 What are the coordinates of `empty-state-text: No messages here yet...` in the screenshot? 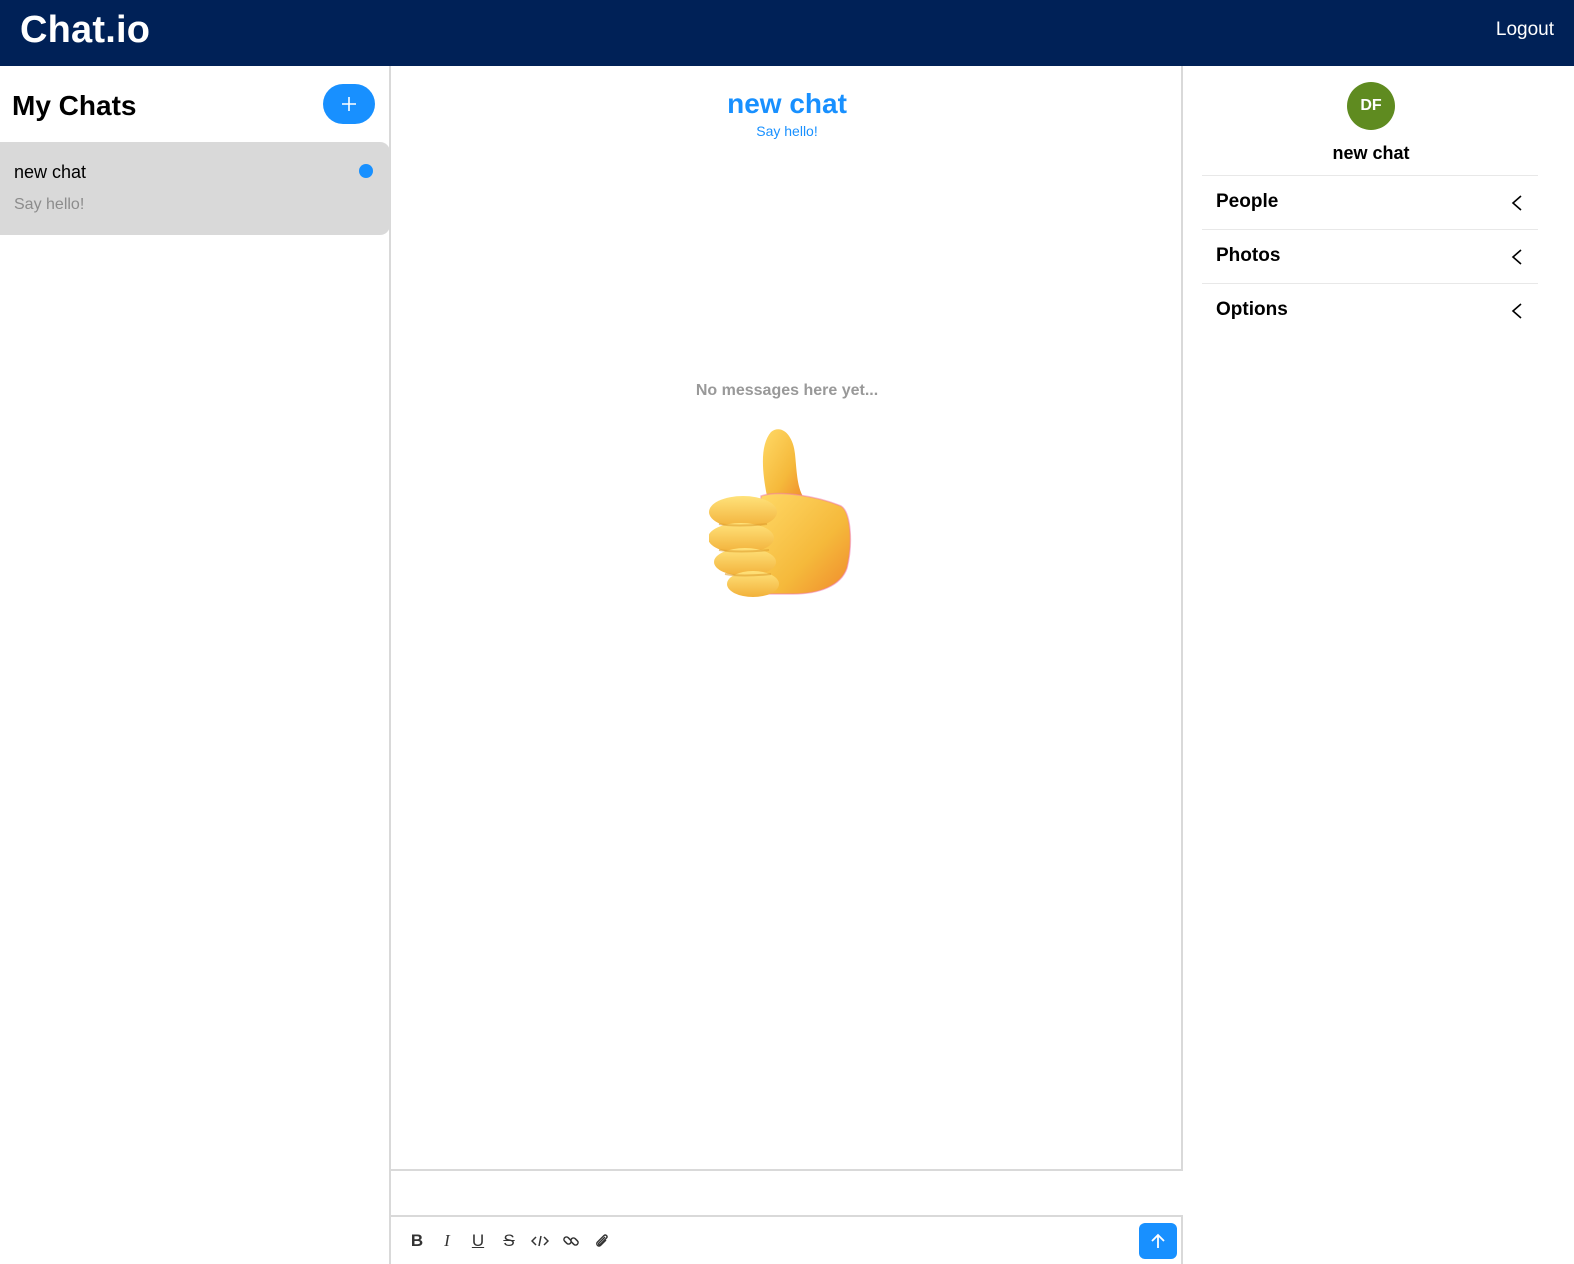 It's located at (787, 390).